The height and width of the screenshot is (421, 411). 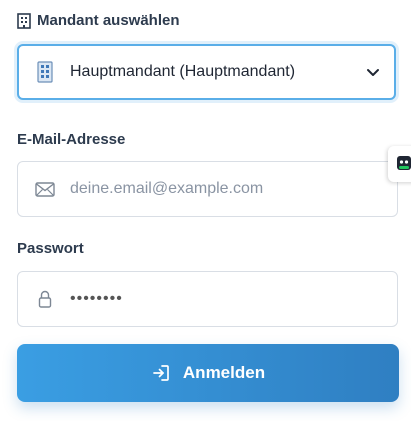 I want to click on tenant-label-text: Mandant auswählen, so click(x=108, y=20).